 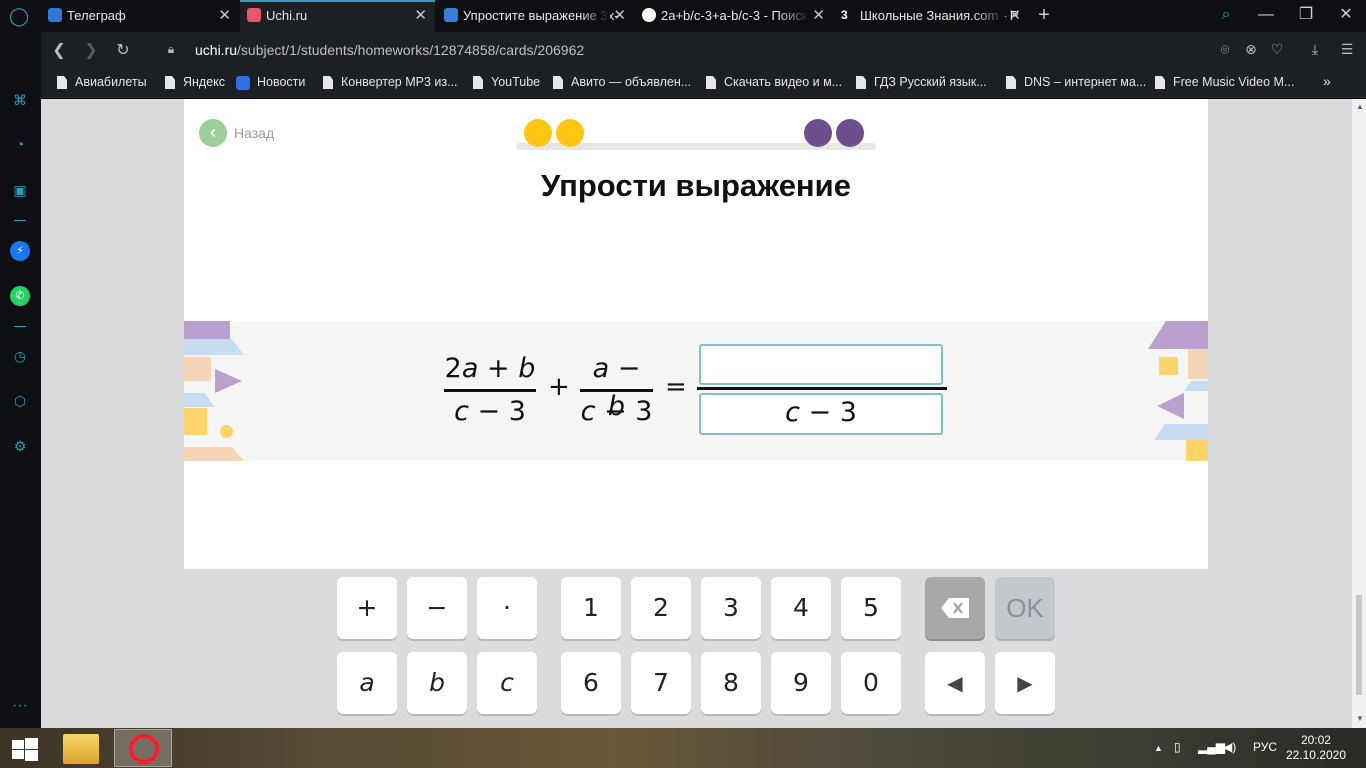 What do you see at coordinates (1044, 16) in the screenshot?
I see `new-tab-button: +` at bounding box center [1044, 16].